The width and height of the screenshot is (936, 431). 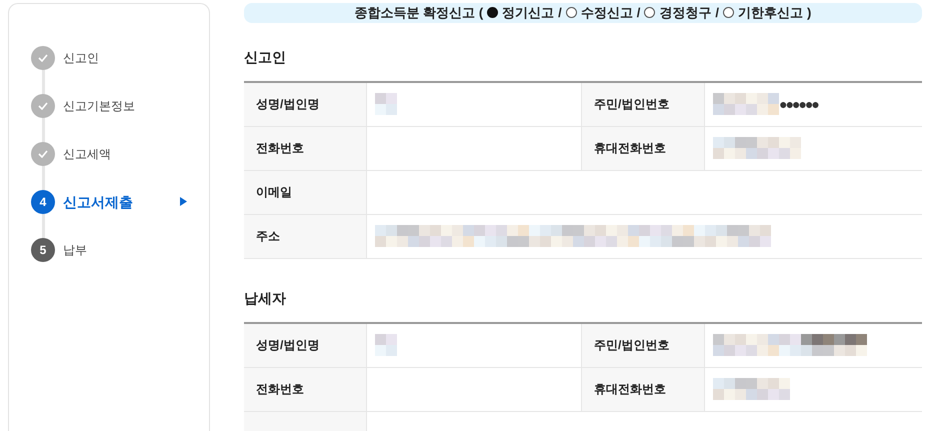 I want to click on radio-label: 수정신고, so click(x=606, y=12).